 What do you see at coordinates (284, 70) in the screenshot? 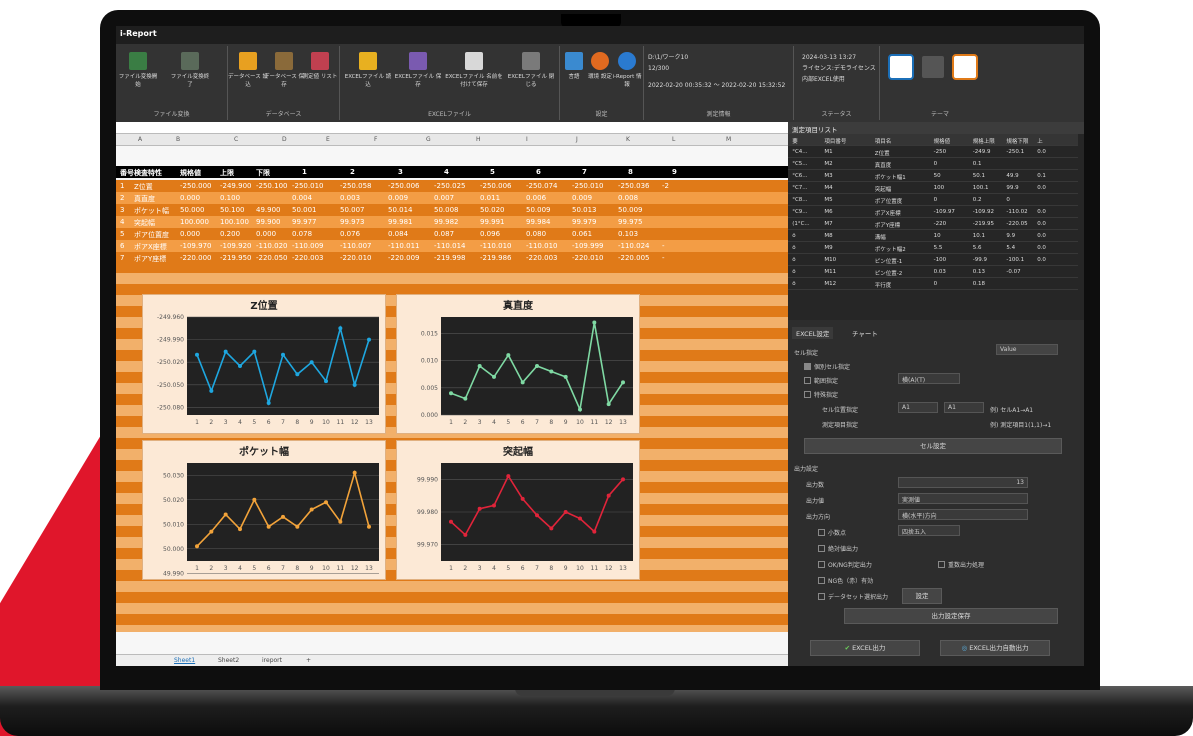
I see `db-save-button: データベース 保存` at bounding box center [284, 70].